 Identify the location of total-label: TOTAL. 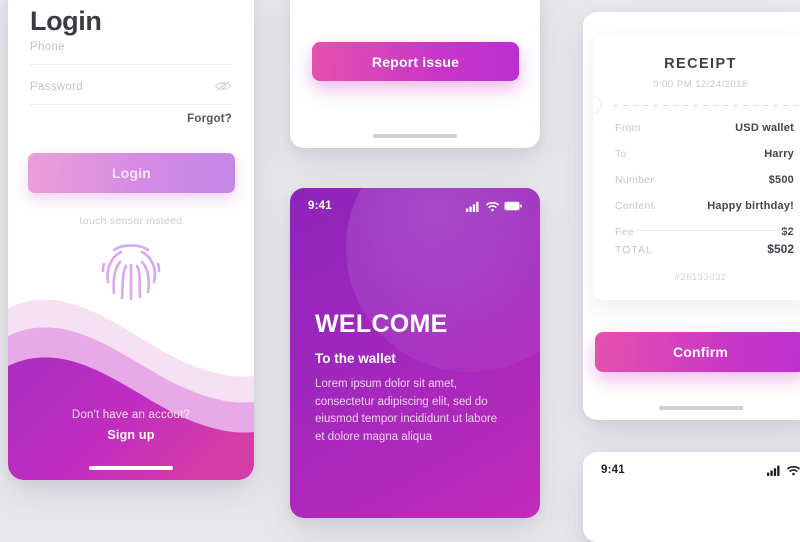
(634, 250).